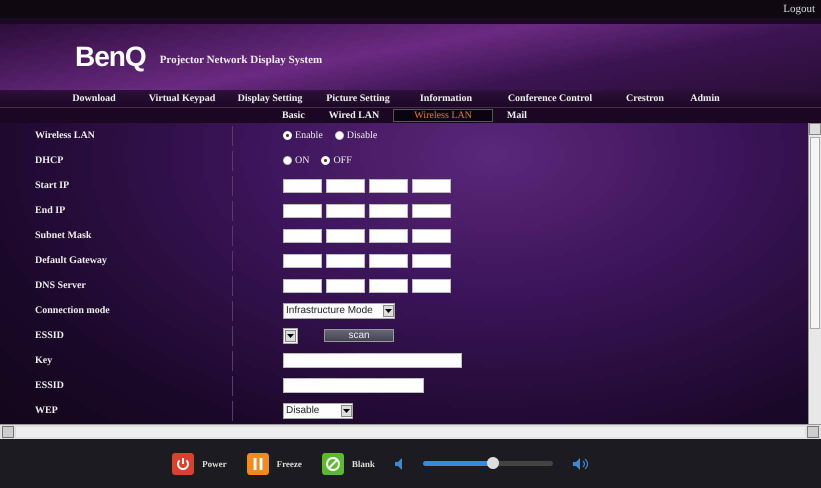 The width and height of the screenshot is (821, 488). What do you see at coordinates (580, 464) in the screenshot?
I see `volume-up-icon` at bounding box center [580, 464].